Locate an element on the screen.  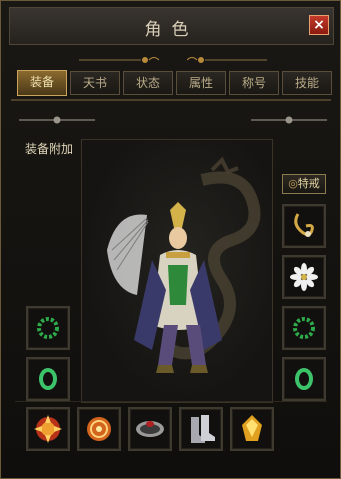
equip-slot-ring-right is located at coordinates (304, 379).